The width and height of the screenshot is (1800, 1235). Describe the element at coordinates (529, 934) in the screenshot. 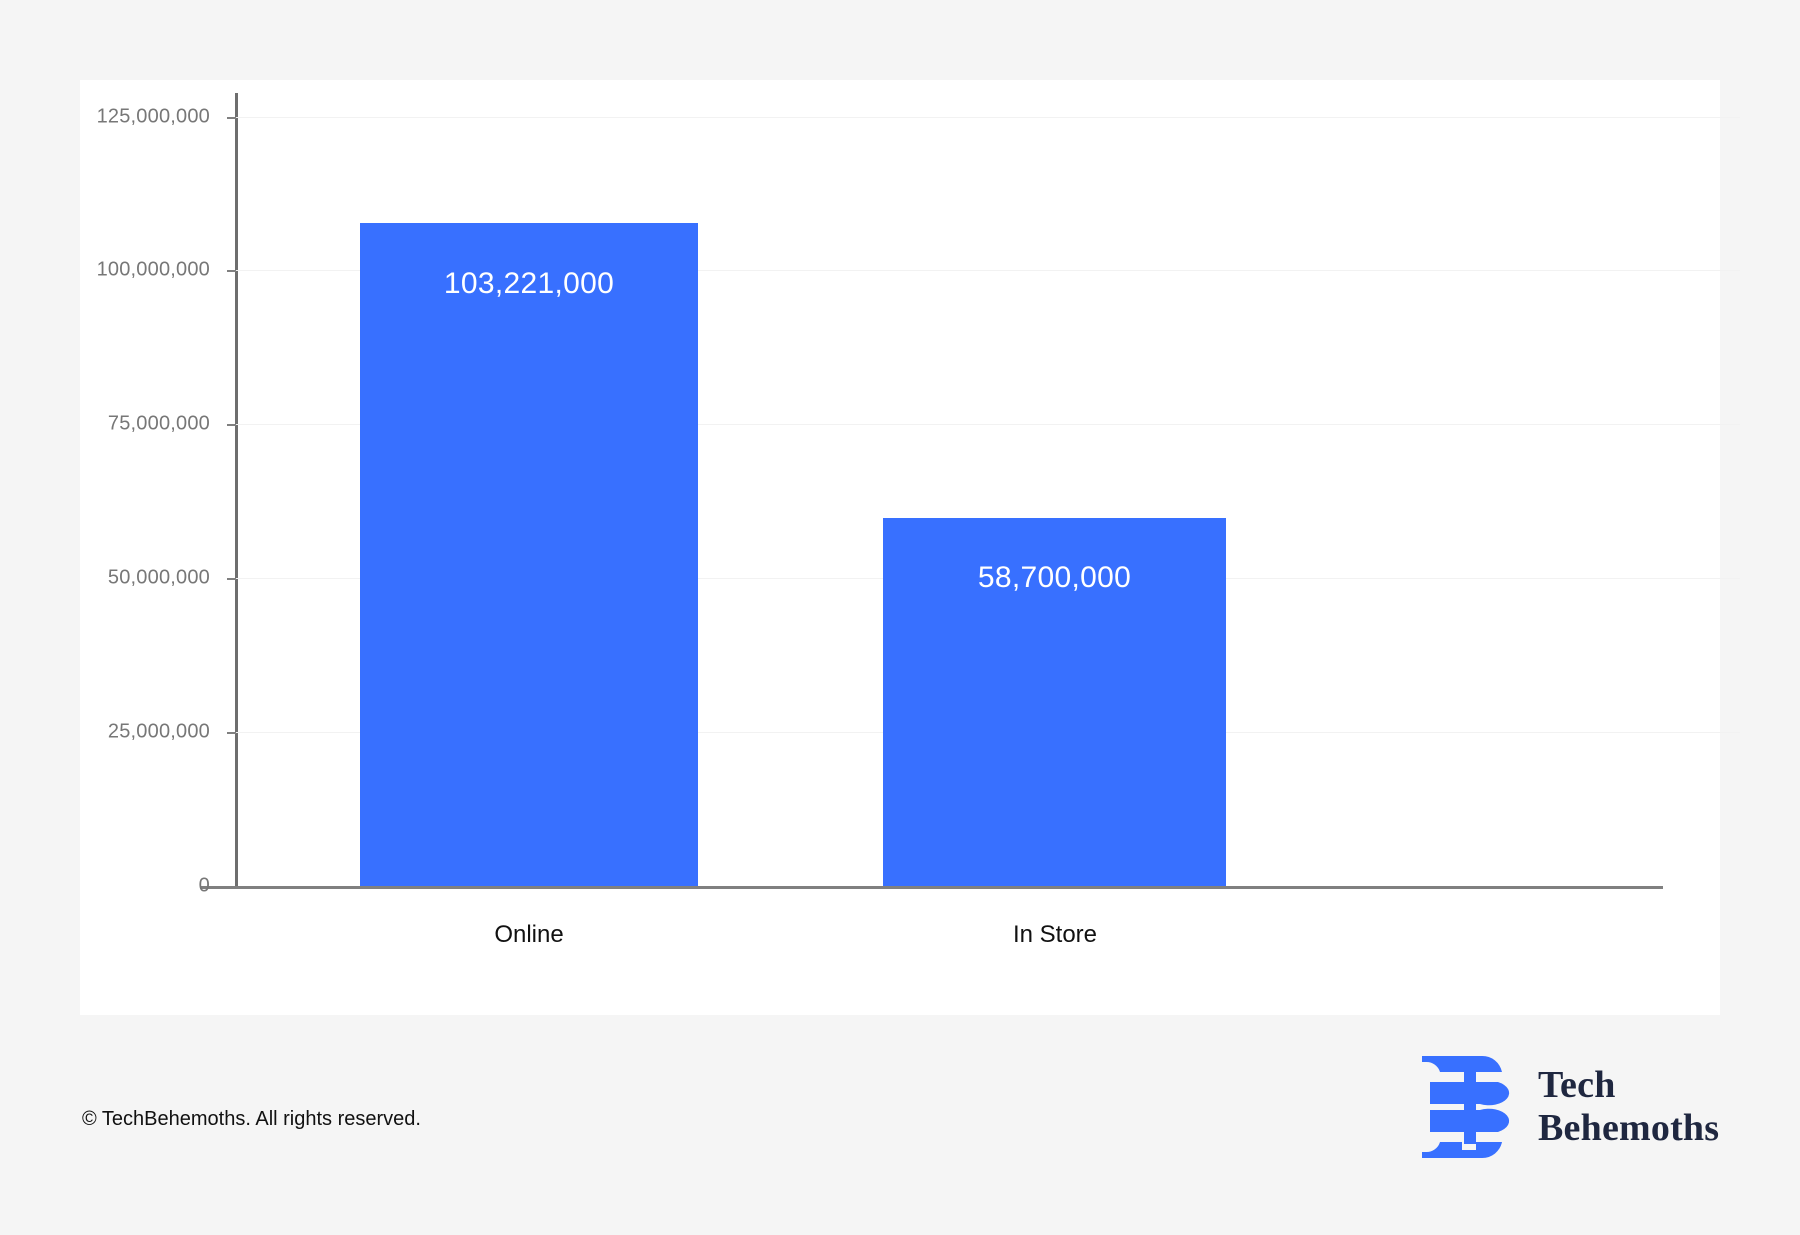

I see `category-label-online: Online` at that location.